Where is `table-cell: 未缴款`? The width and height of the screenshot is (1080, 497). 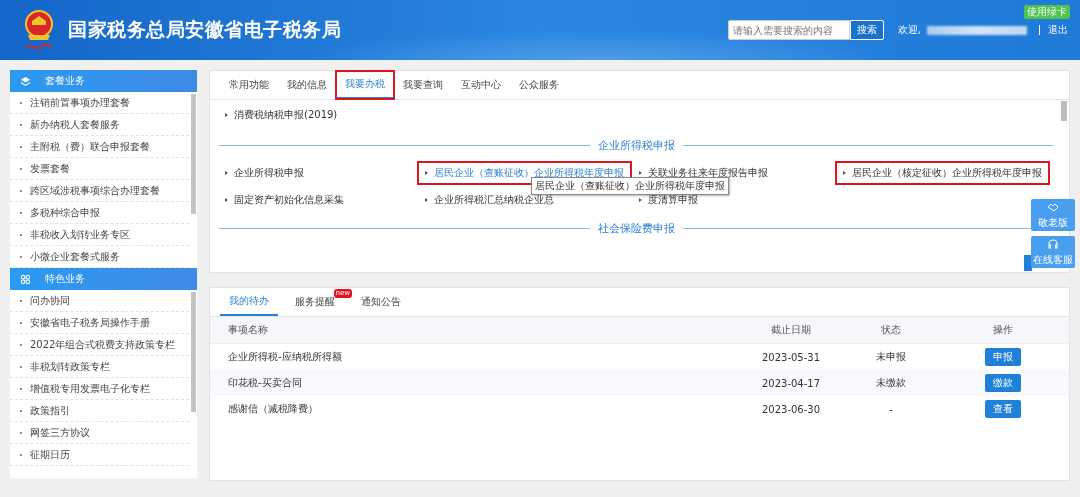 table-cell: 未缴款 is located at coordinates (891, 383).